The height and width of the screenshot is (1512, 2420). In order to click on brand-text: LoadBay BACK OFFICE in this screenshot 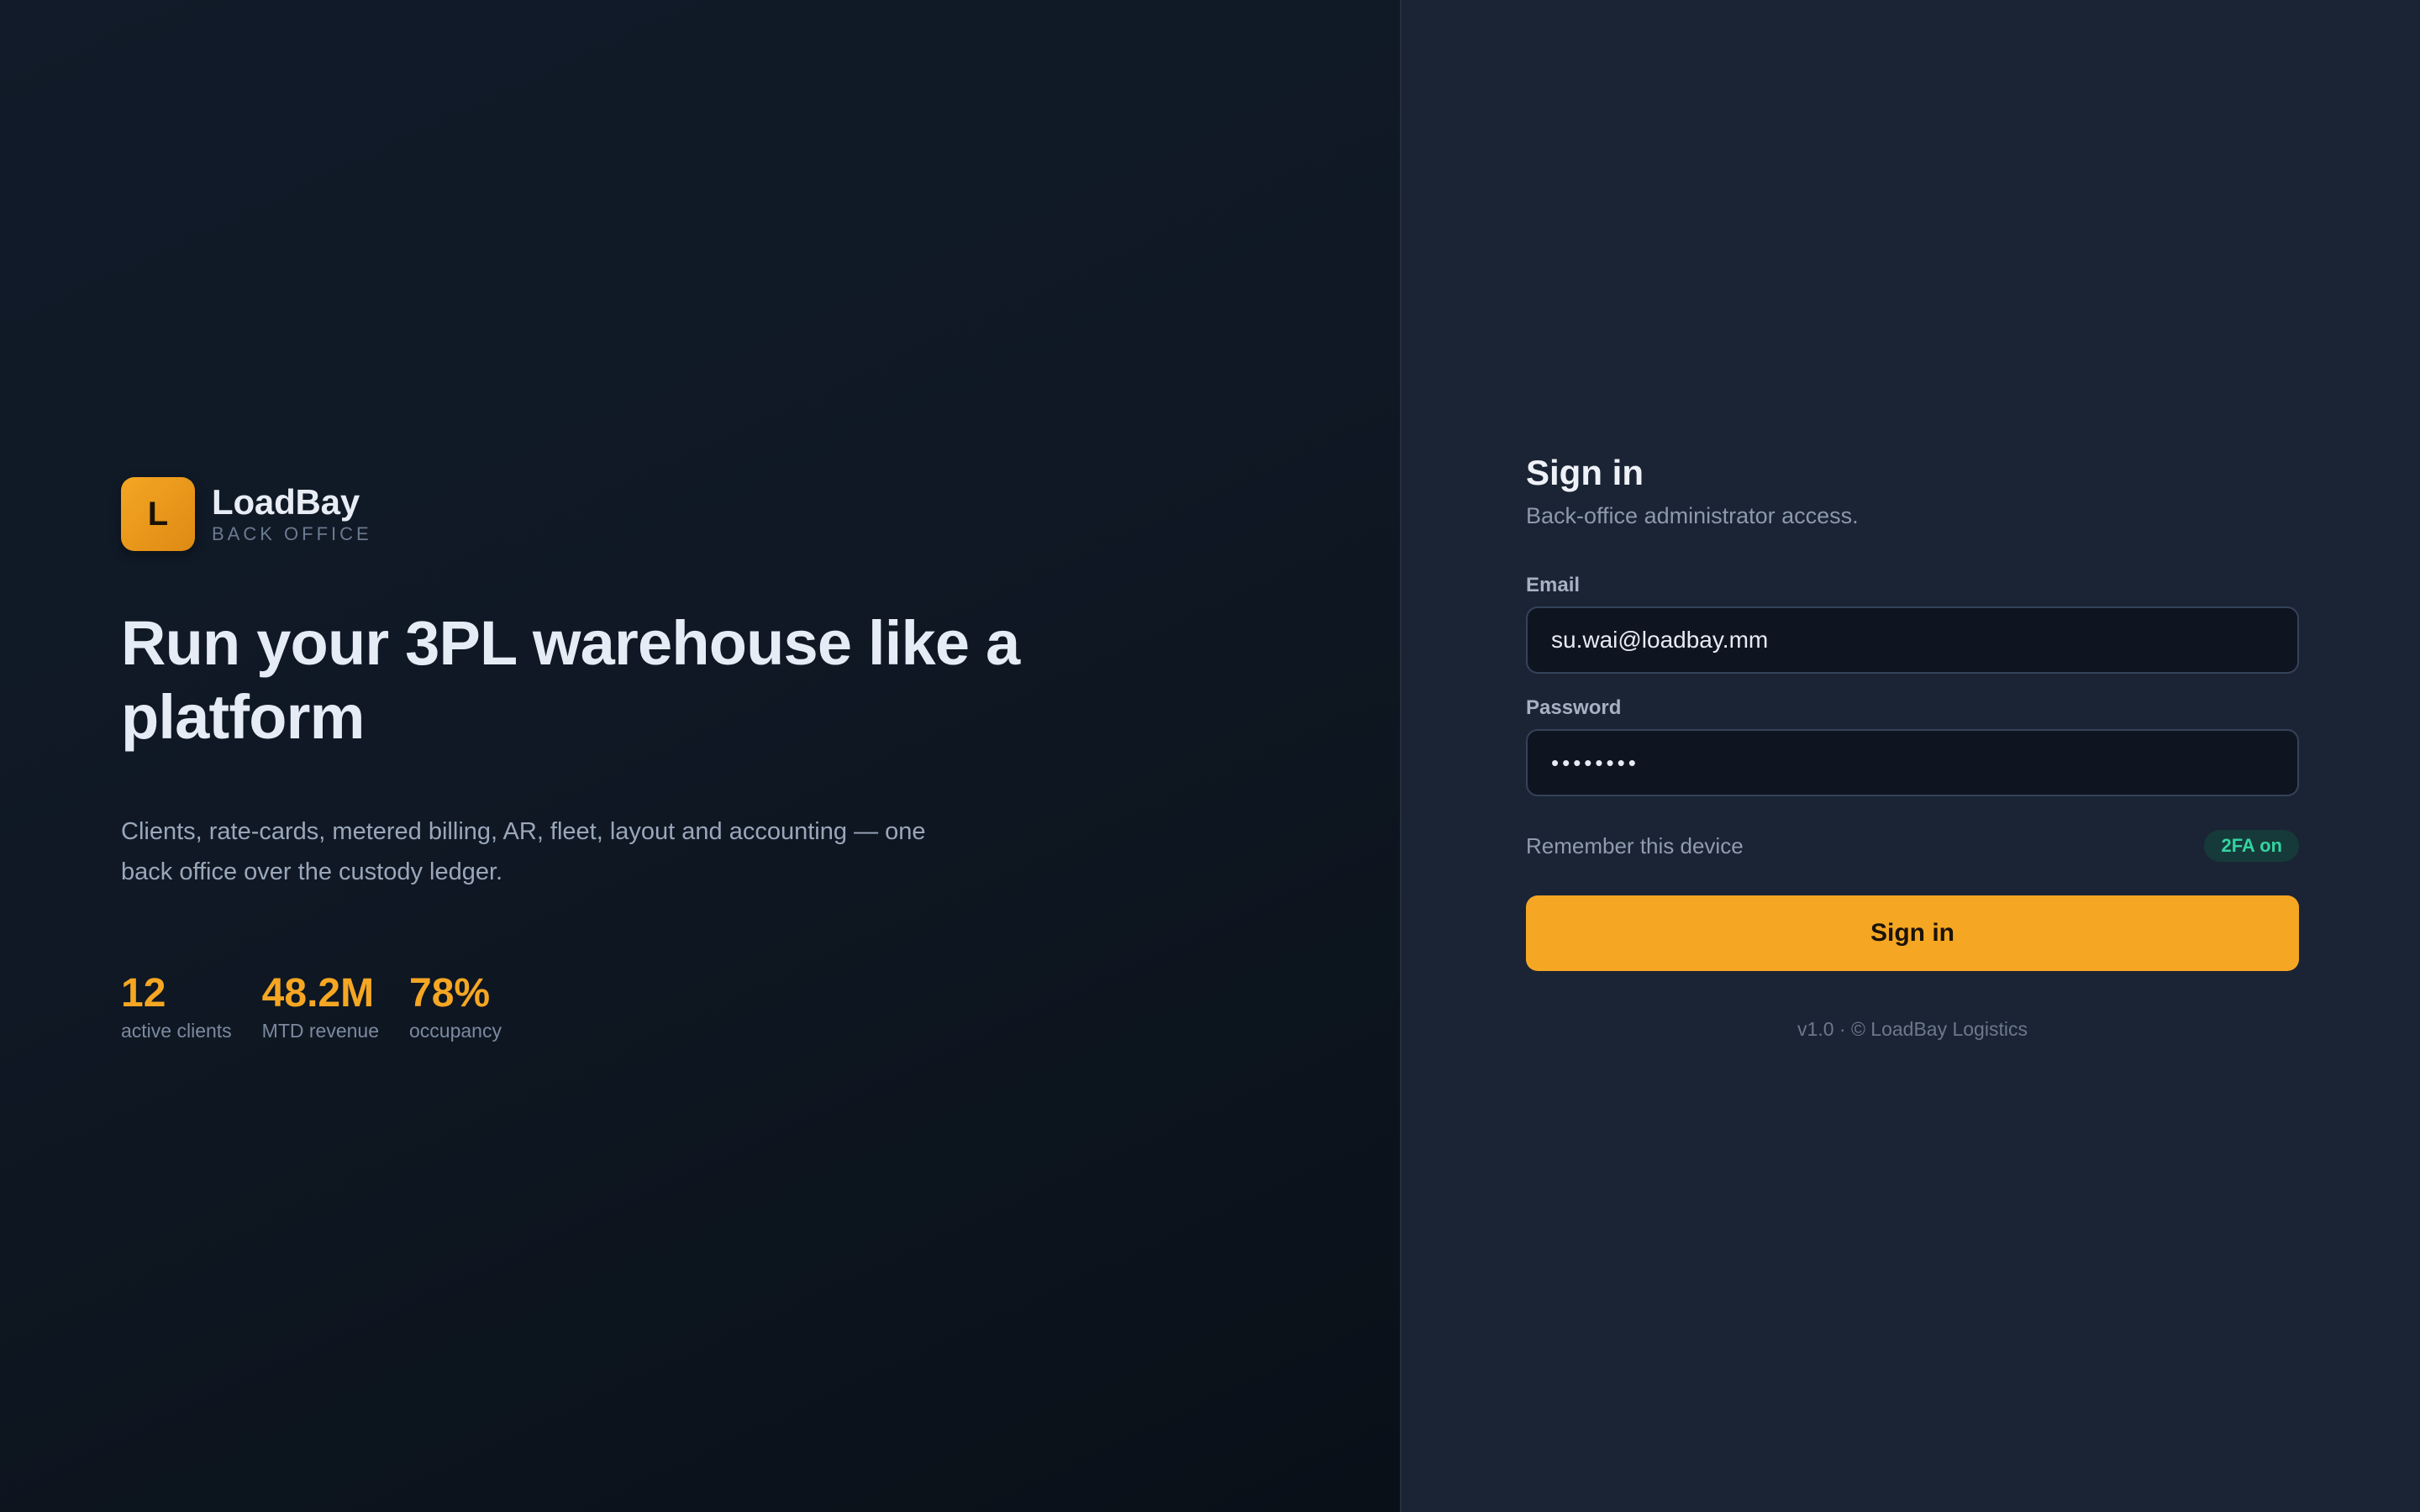, I will do `click(292, 514)`.